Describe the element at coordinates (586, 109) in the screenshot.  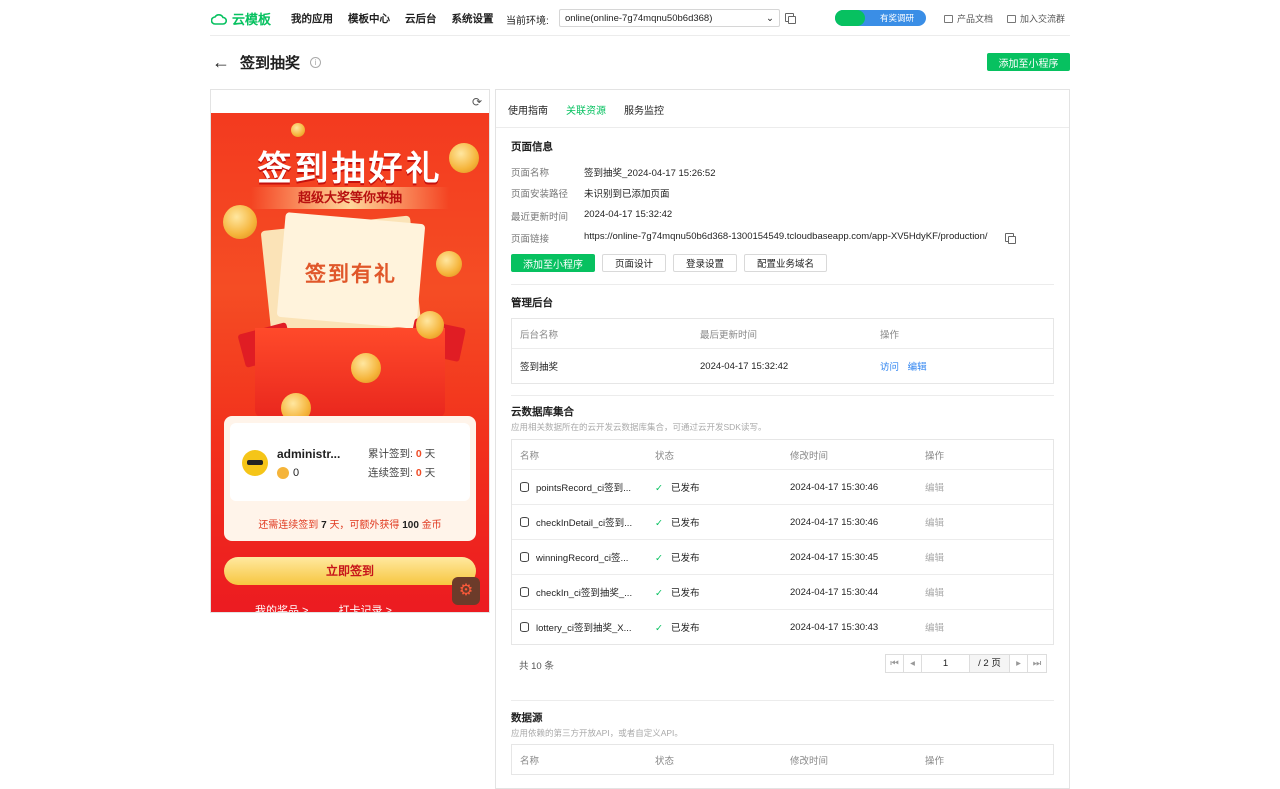
I see `tab-linked-resources: 关联资源` at that location.